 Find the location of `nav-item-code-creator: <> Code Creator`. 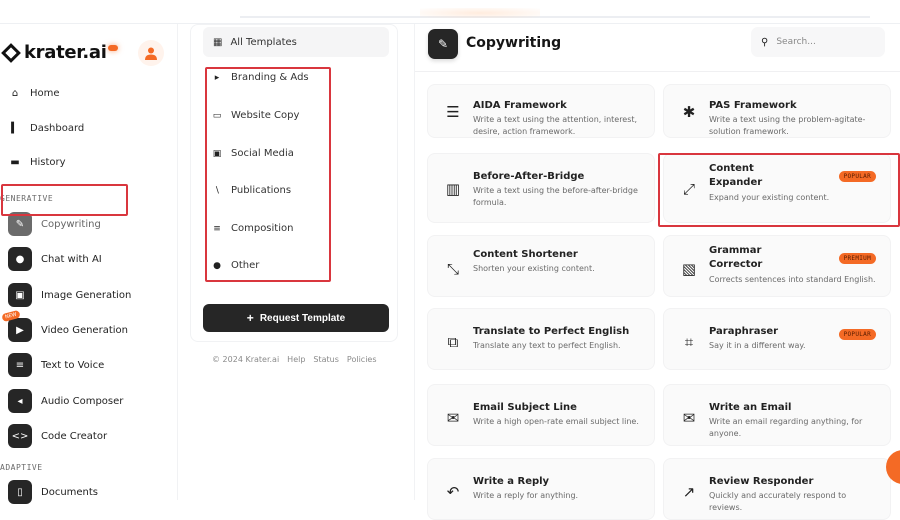

nav-item-code-creator: <> Code Creator is located at coordinates (57, 436).